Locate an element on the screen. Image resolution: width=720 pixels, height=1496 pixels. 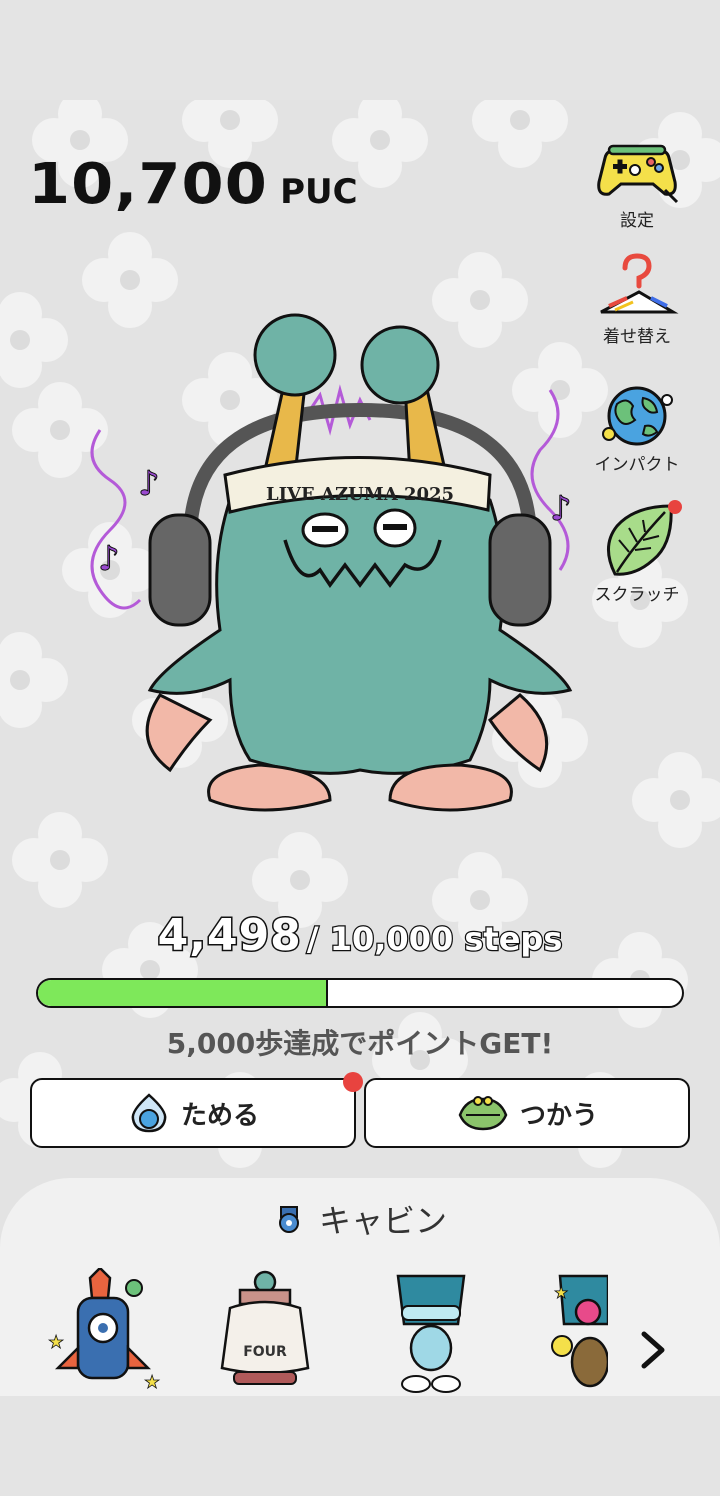
use-button: つかう is located at coordinates (527, 1113).